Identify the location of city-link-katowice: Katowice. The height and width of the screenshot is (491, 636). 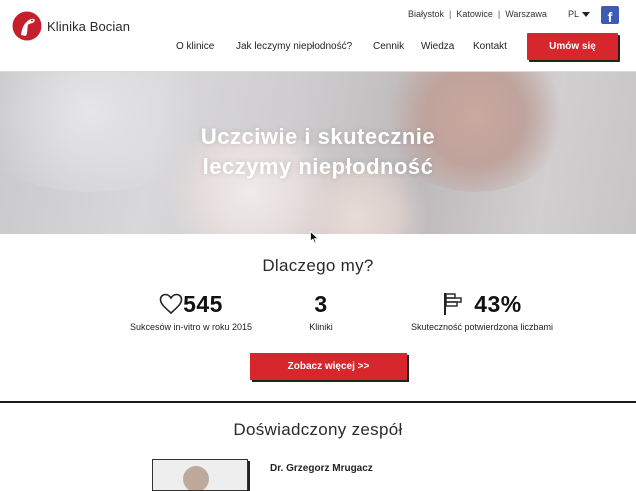
(474, 14).